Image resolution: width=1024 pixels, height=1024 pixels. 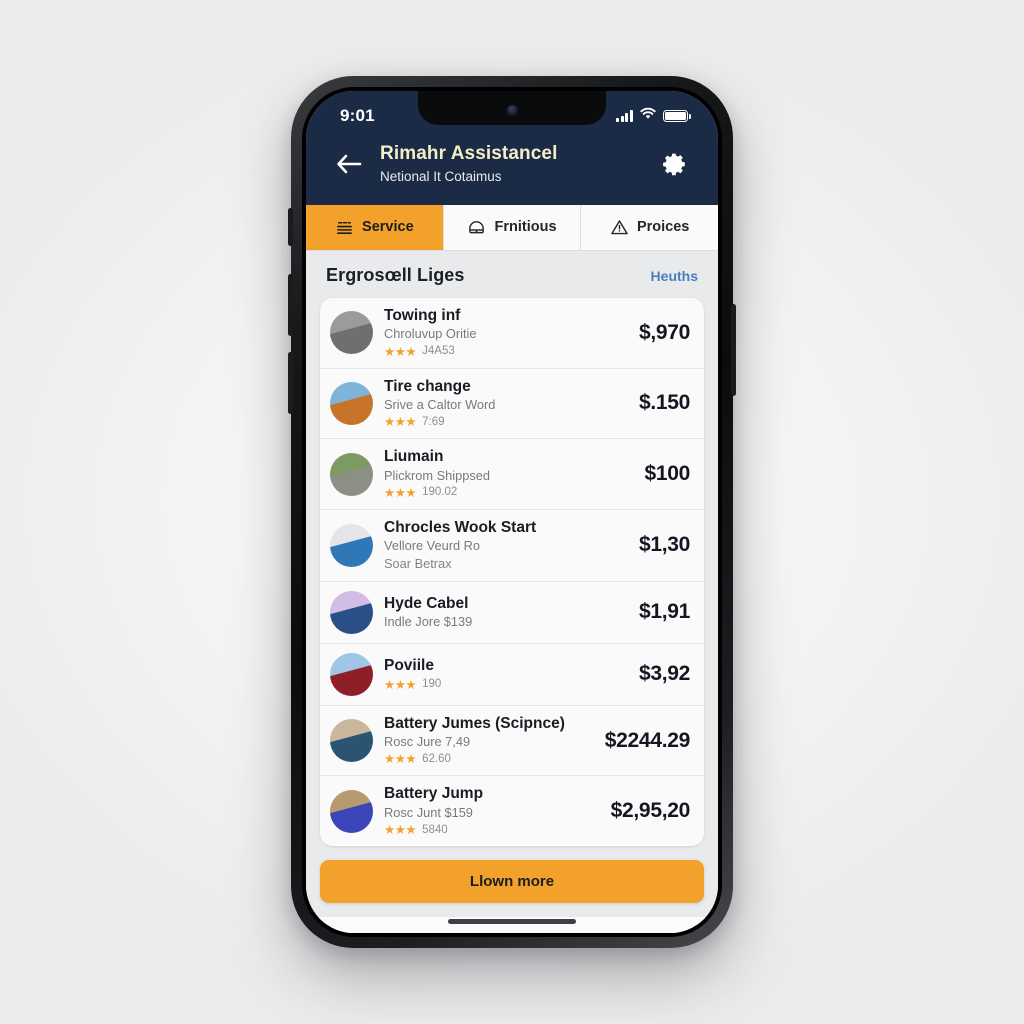 I want to click on rating-count: 62.60, so click(x=436, y=758).